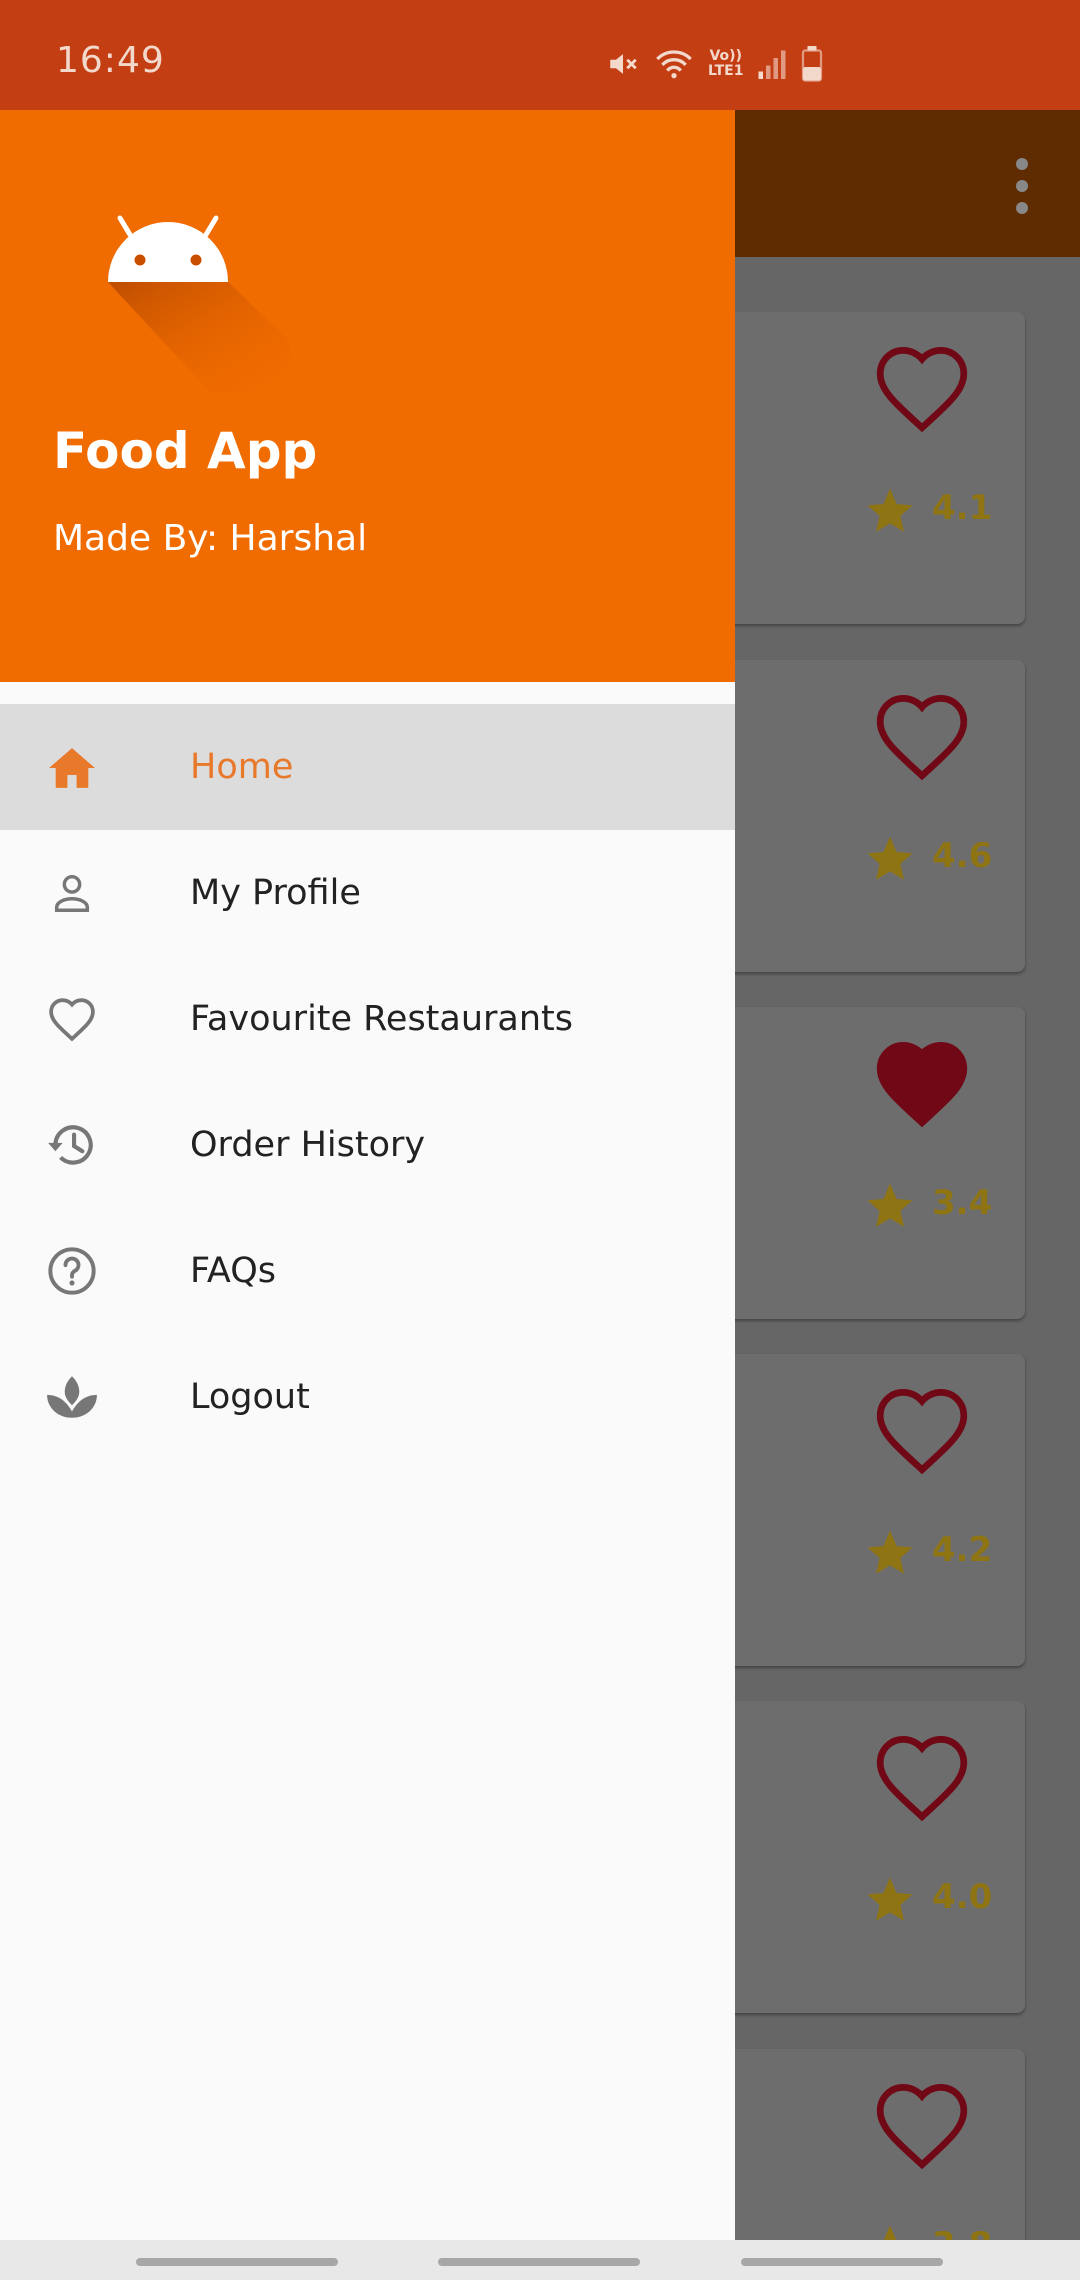  I want to click on rating-value: 3.8, so click(962, 2232).